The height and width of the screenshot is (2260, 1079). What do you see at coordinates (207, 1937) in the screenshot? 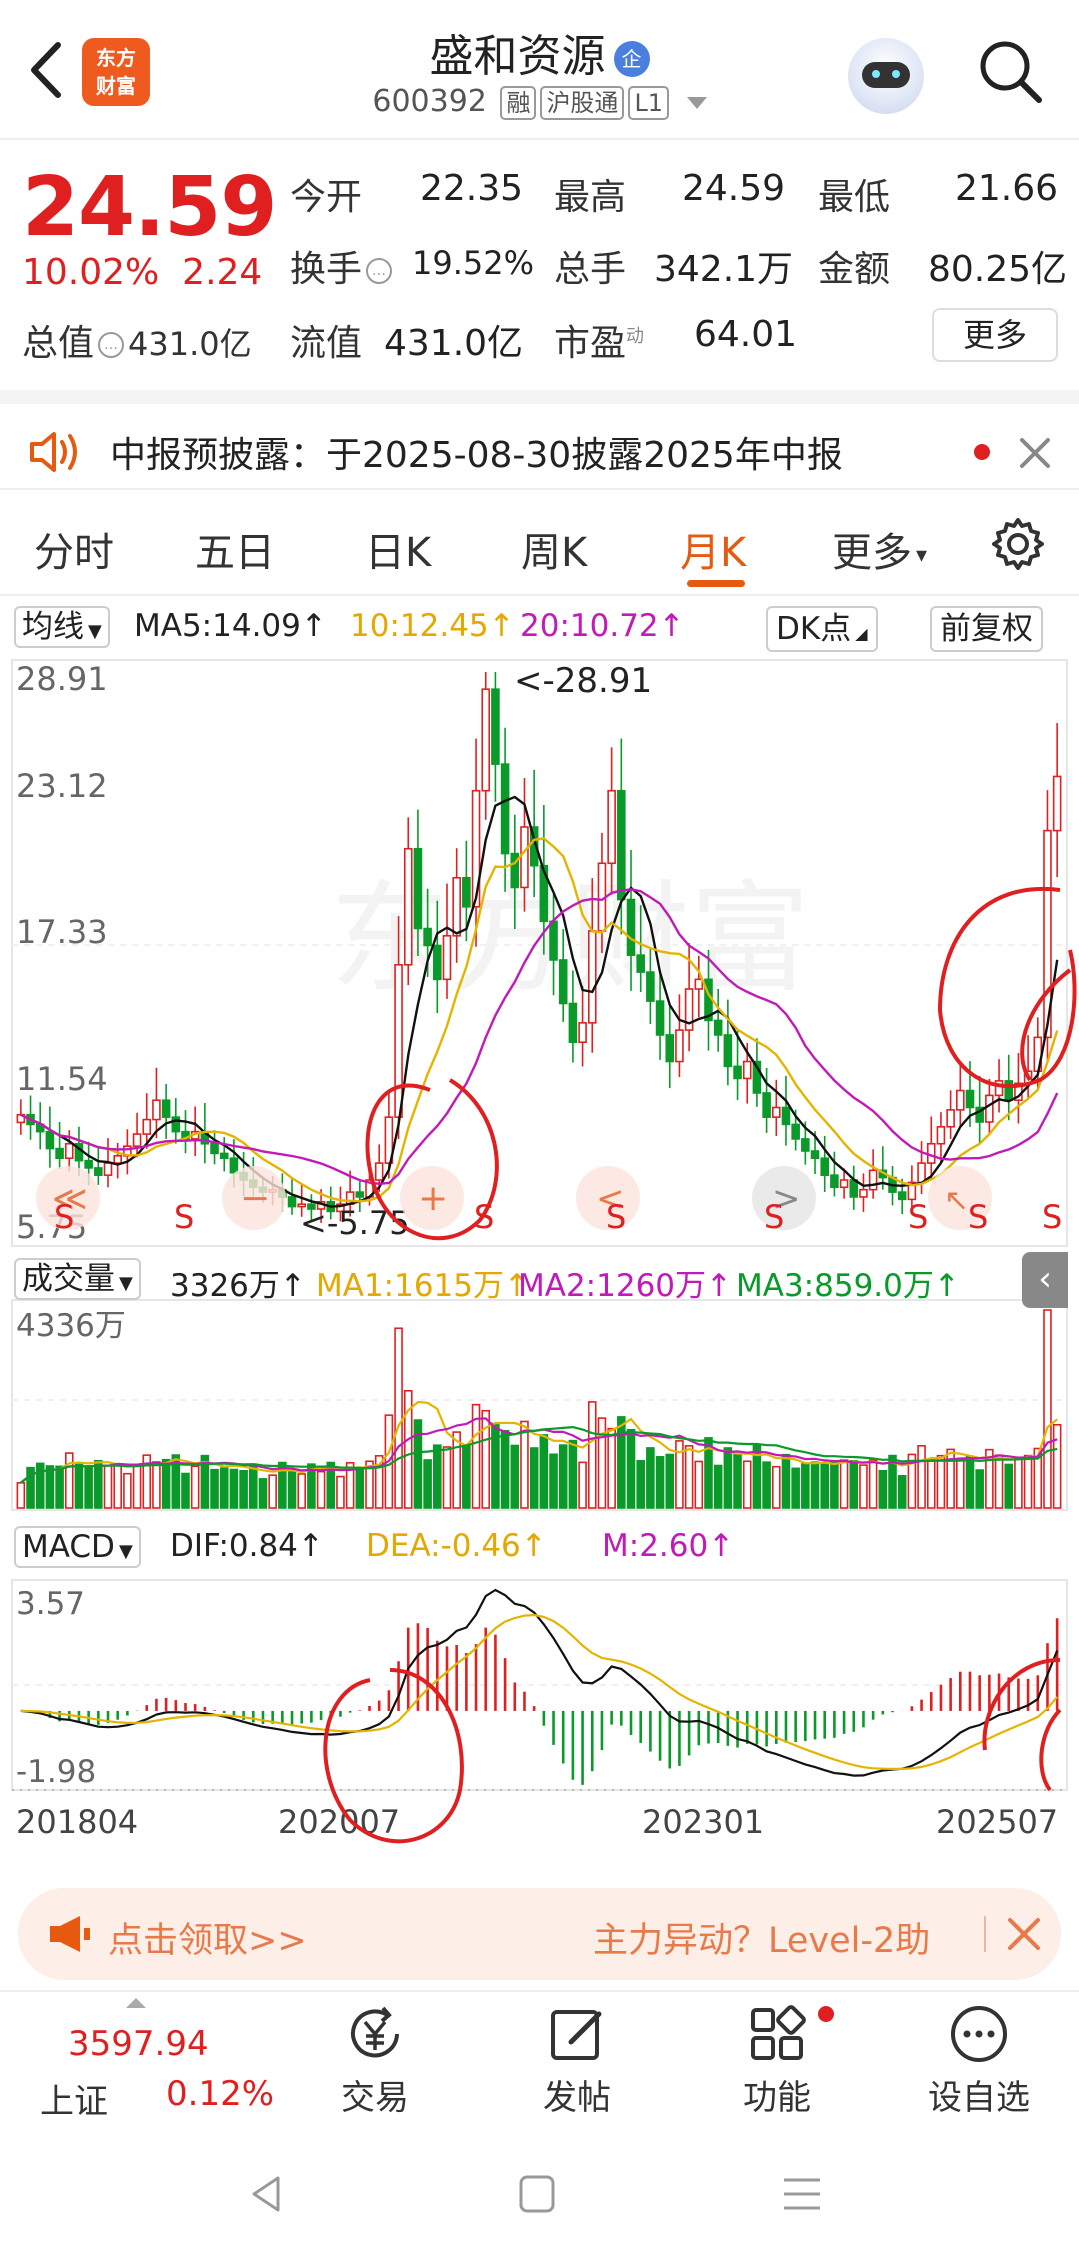
I see `banner-claim-link: 点击领取>>` at bounding box center [207, 1937].